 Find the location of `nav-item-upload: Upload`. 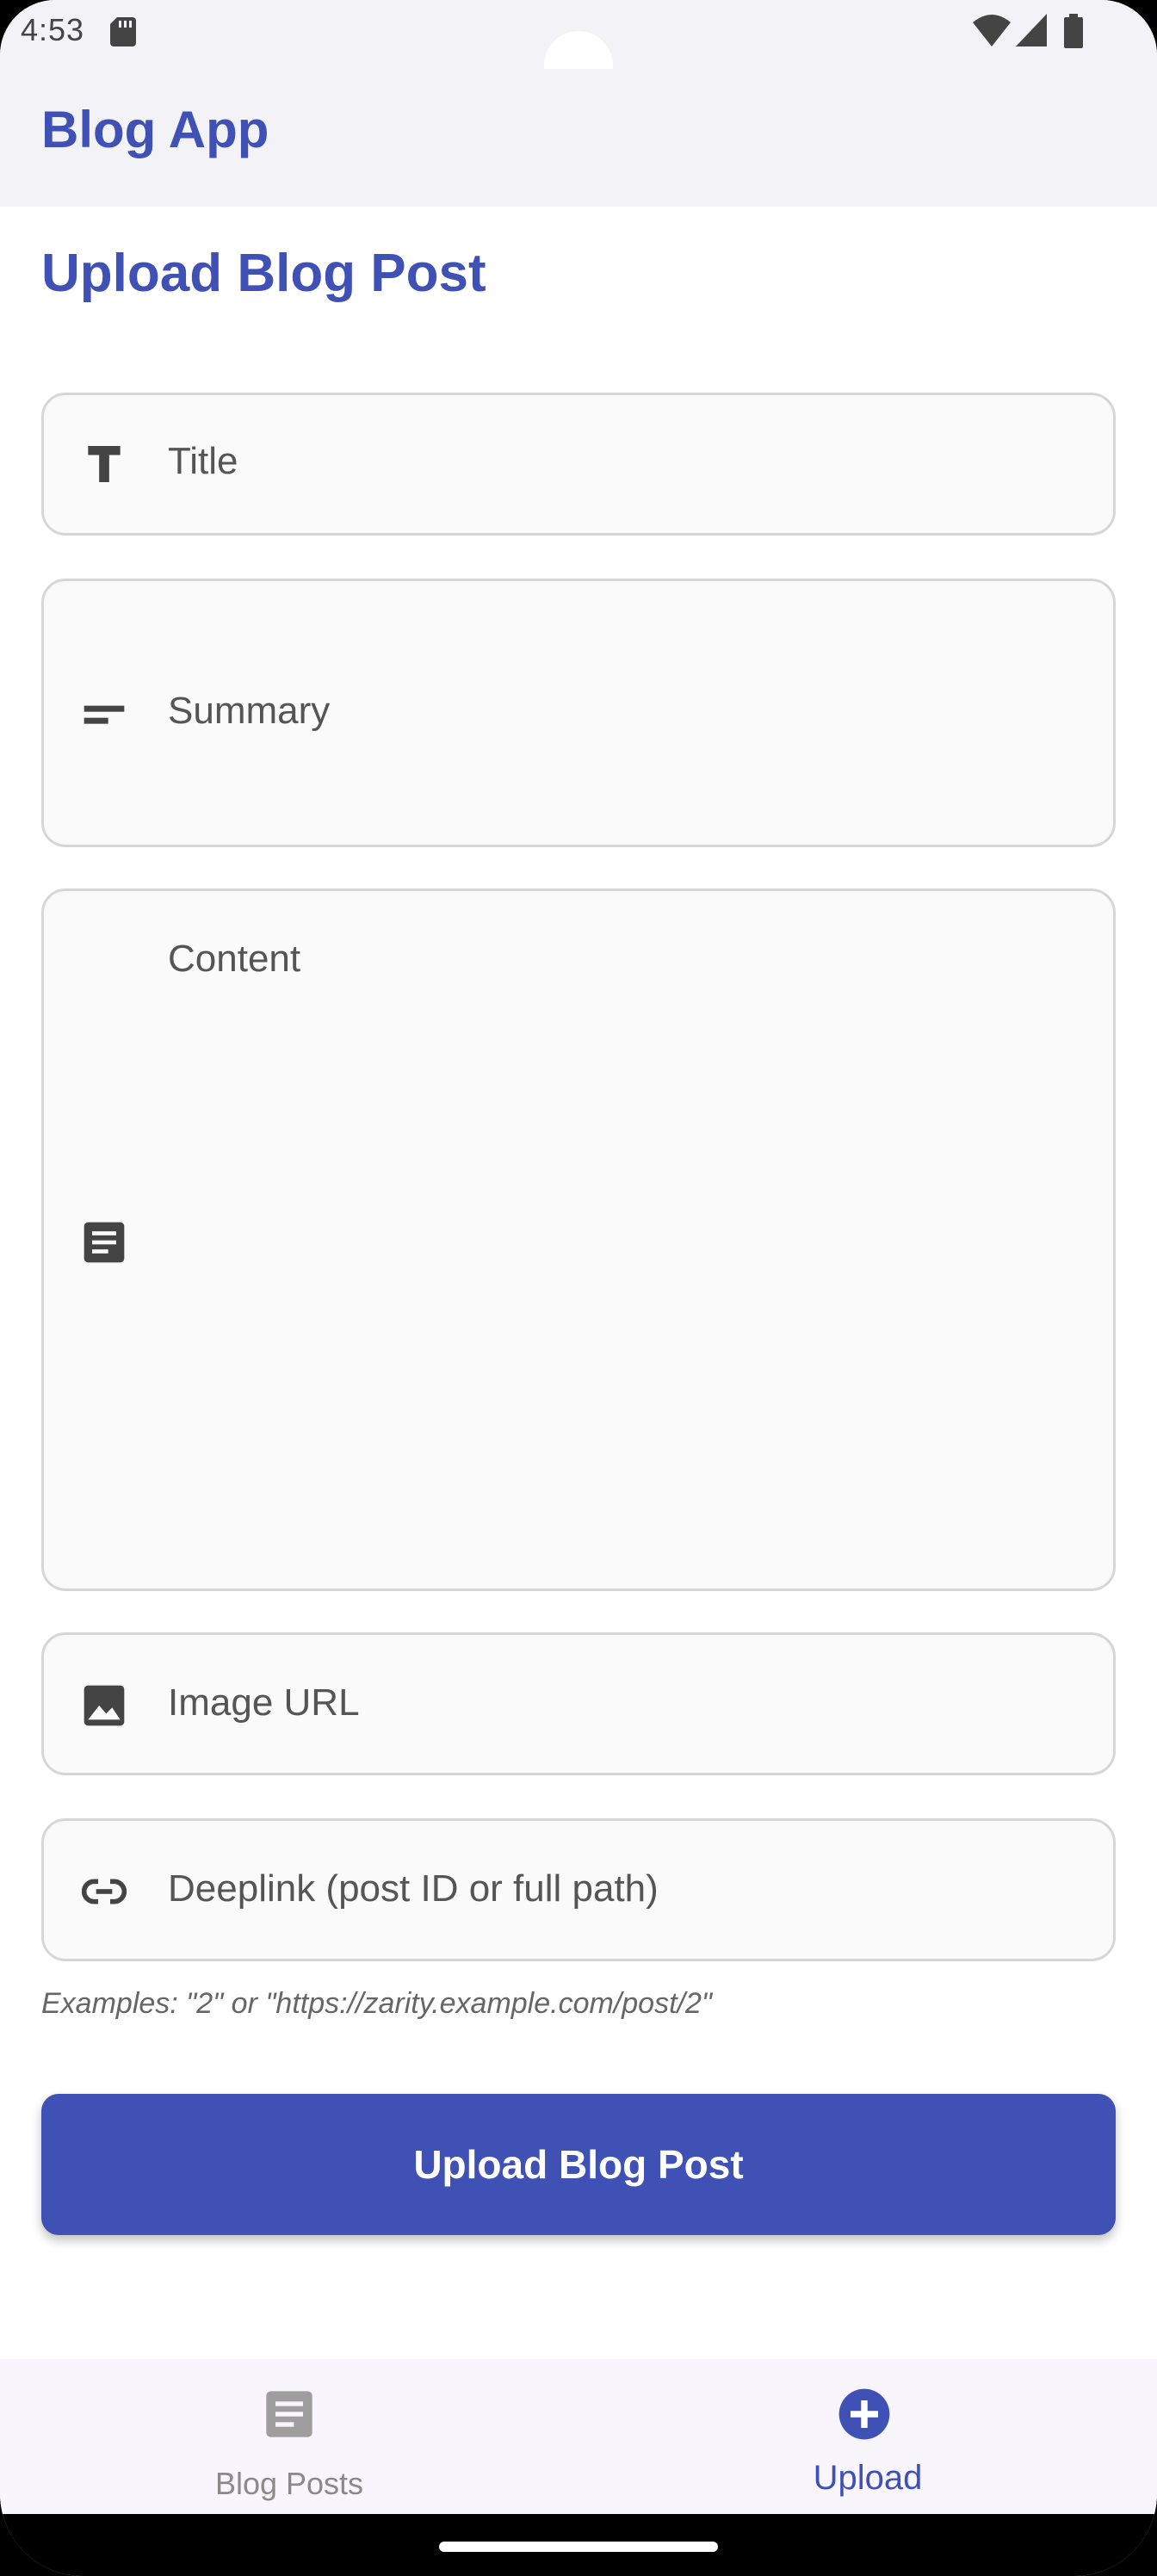

nav-item-upload: Upload is located at coordinates (867, 2436).